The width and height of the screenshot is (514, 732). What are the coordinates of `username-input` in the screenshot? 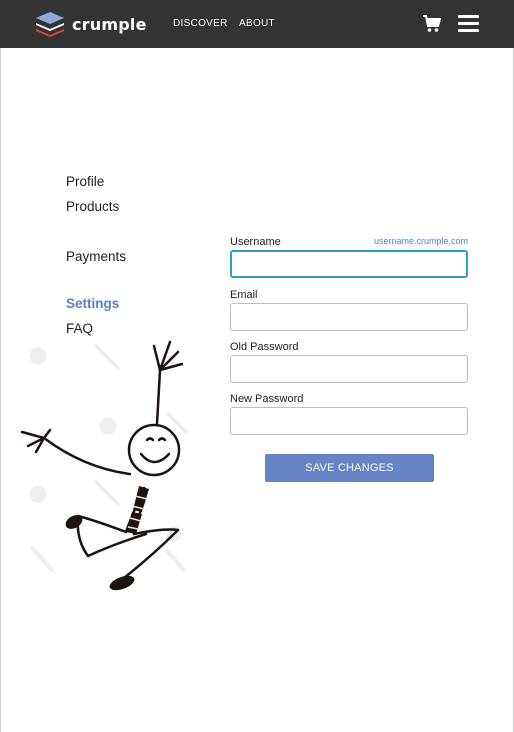 It's located at (349, 264).